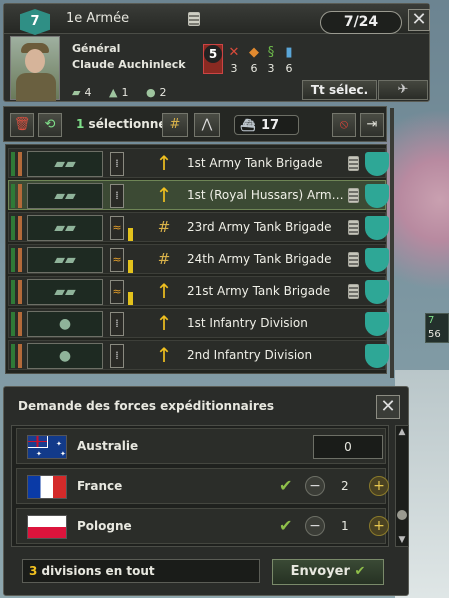 The width and height of the screenshot is (449, 598). Describe the element at coordinates (97, 18) in the screenshot. I see `army-name: 1e Armée` at that location.